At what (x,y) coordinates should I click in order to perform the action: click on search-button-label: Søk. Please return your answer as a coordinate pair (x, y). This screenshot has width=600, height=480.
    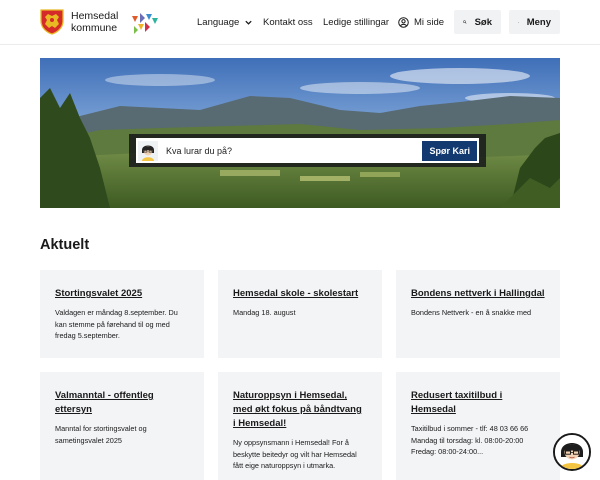
    Looking at the image, I should click on (483, 22).